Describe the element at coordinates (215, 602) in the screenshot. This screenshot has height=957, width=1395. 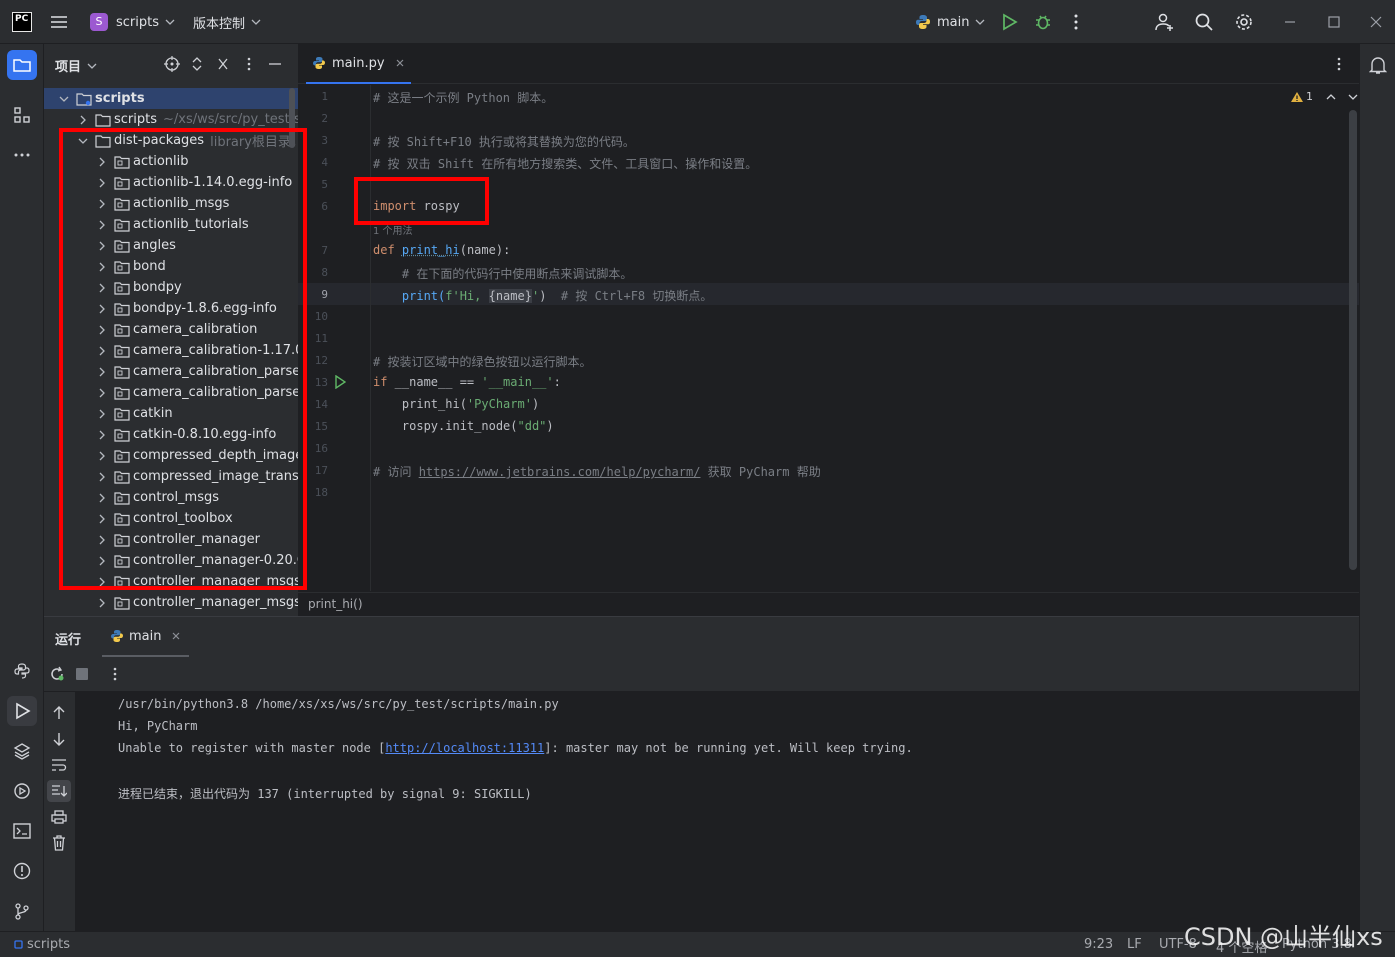
I see `tree-item-label: controller_manager_msgs-` at that location.